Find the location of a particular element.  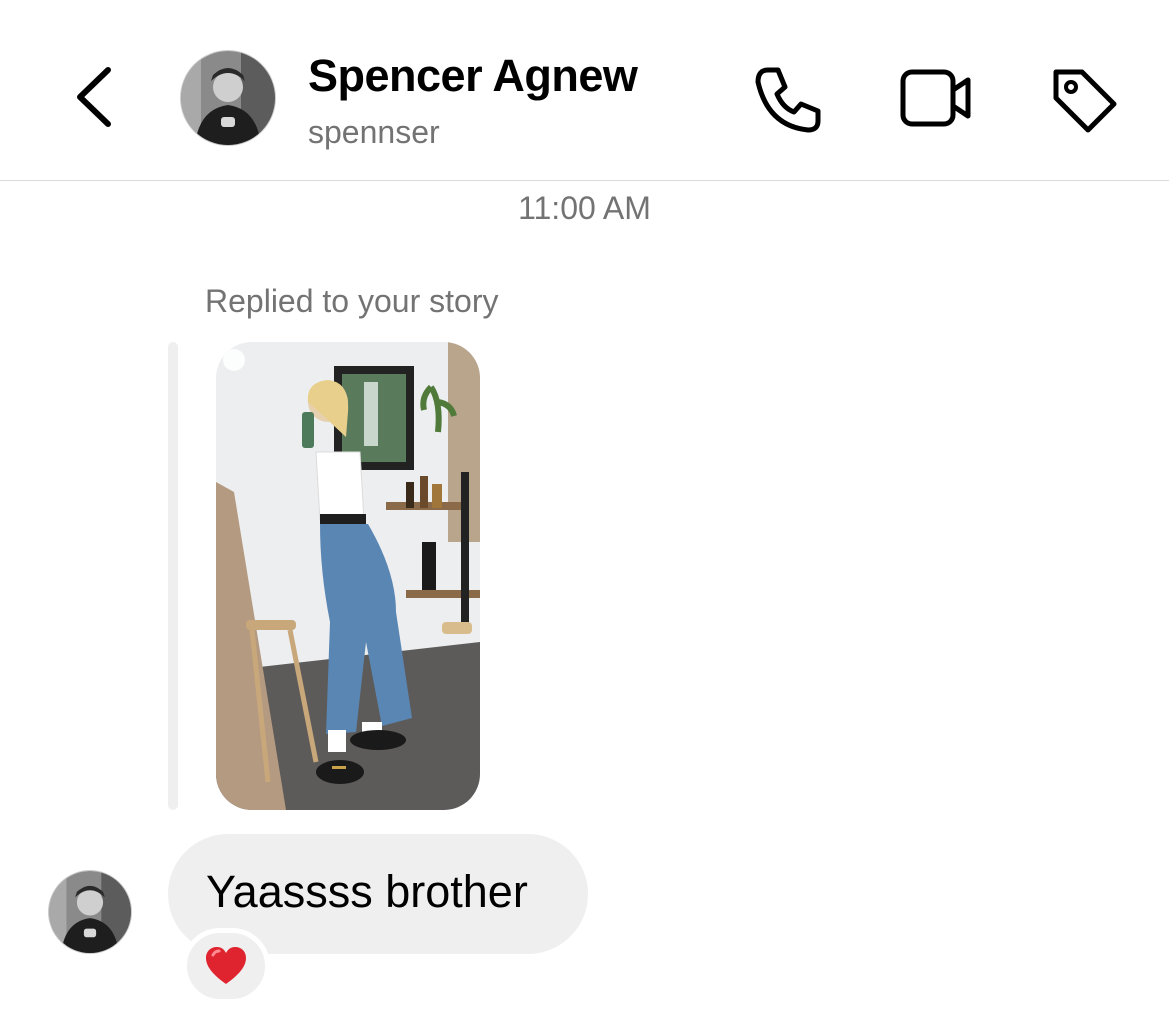

contact-username: spennser is located at coordinates (374, 132).